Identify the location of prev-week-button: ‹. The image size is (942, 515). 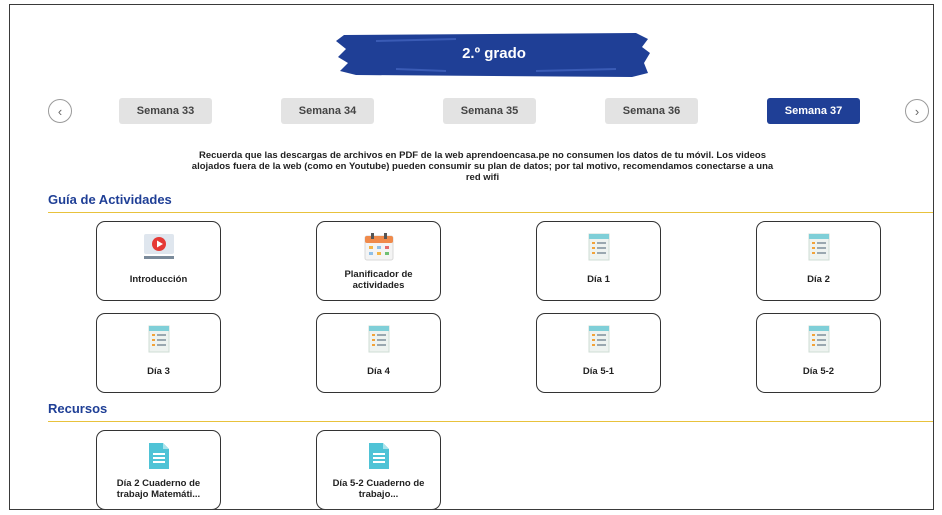
(60, 111).